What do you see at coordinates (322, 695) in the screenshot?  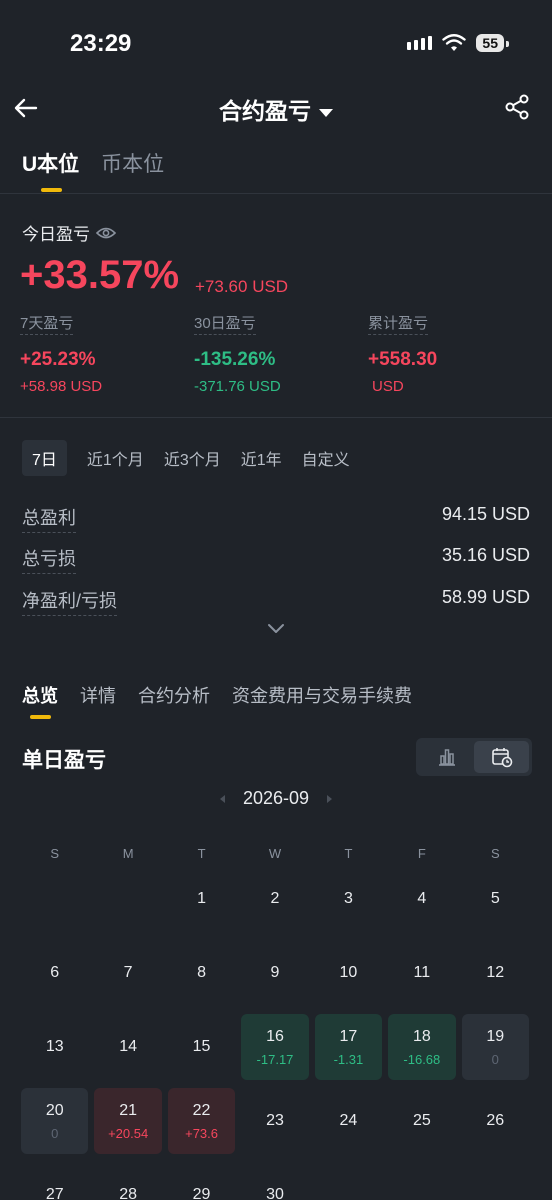 I see `tab-fees: 资金费用与交易手续费` at bounding box center [322, 695].